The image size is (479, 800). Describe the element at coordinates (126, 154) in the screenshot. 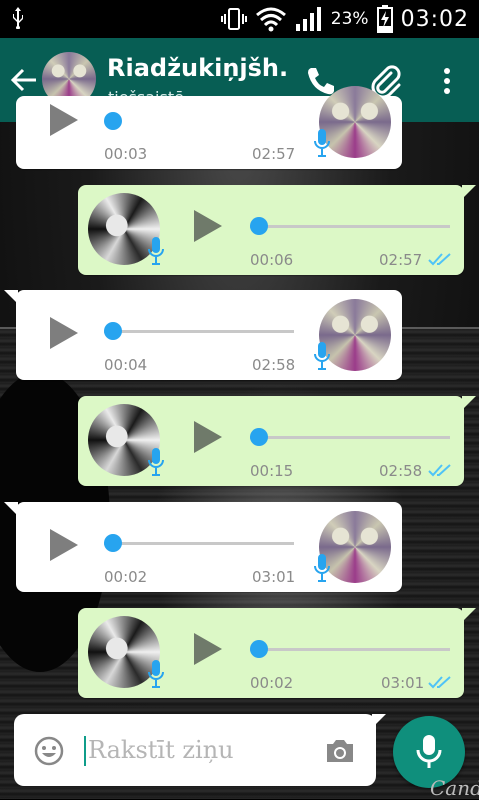

I see `voice-duration: 00:03` at that location.